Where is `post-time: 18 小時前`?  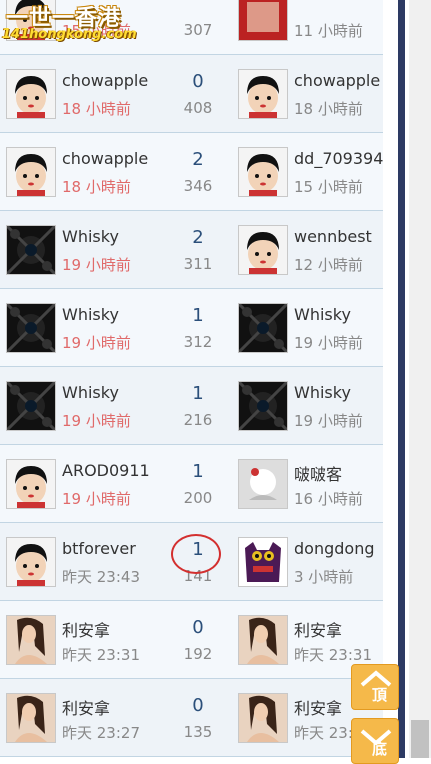
post-time: 18 小時前 is located at coordinates (96, 187).